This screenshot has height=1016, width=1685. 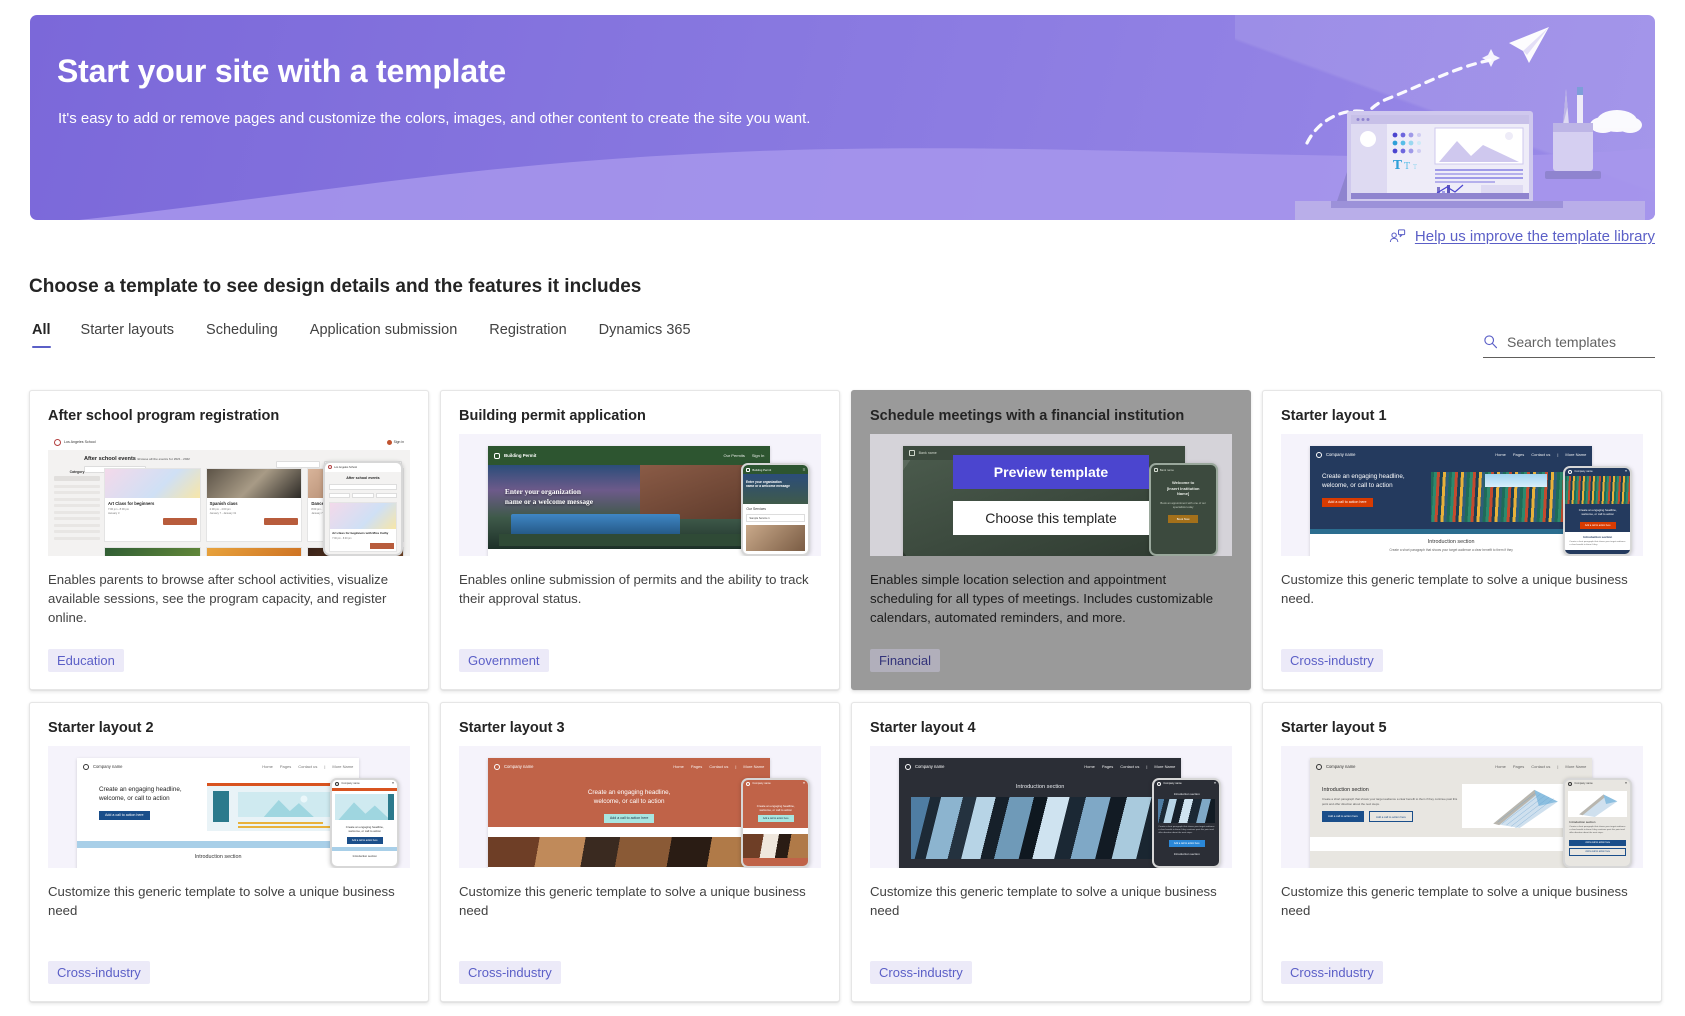 What do you see at coordinates (1491, 342) in the screenshot?
I see `search-icon` at bounding box center [1491, 342].